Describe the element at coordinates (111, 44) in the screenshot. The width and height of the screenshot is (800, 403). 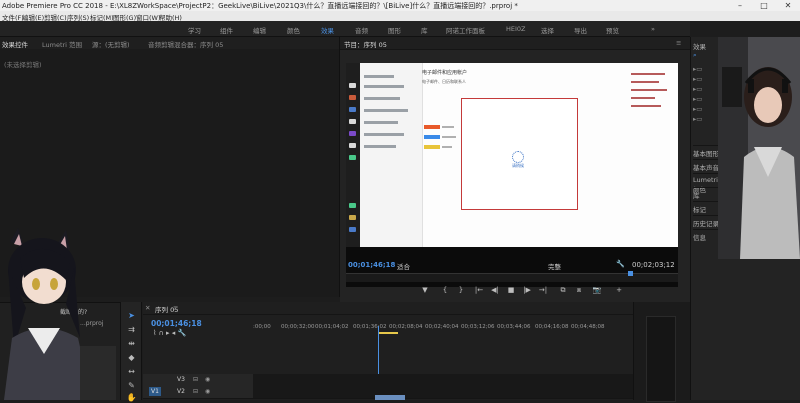
I see `tab-source: 源：(无剪辑)` at that location.